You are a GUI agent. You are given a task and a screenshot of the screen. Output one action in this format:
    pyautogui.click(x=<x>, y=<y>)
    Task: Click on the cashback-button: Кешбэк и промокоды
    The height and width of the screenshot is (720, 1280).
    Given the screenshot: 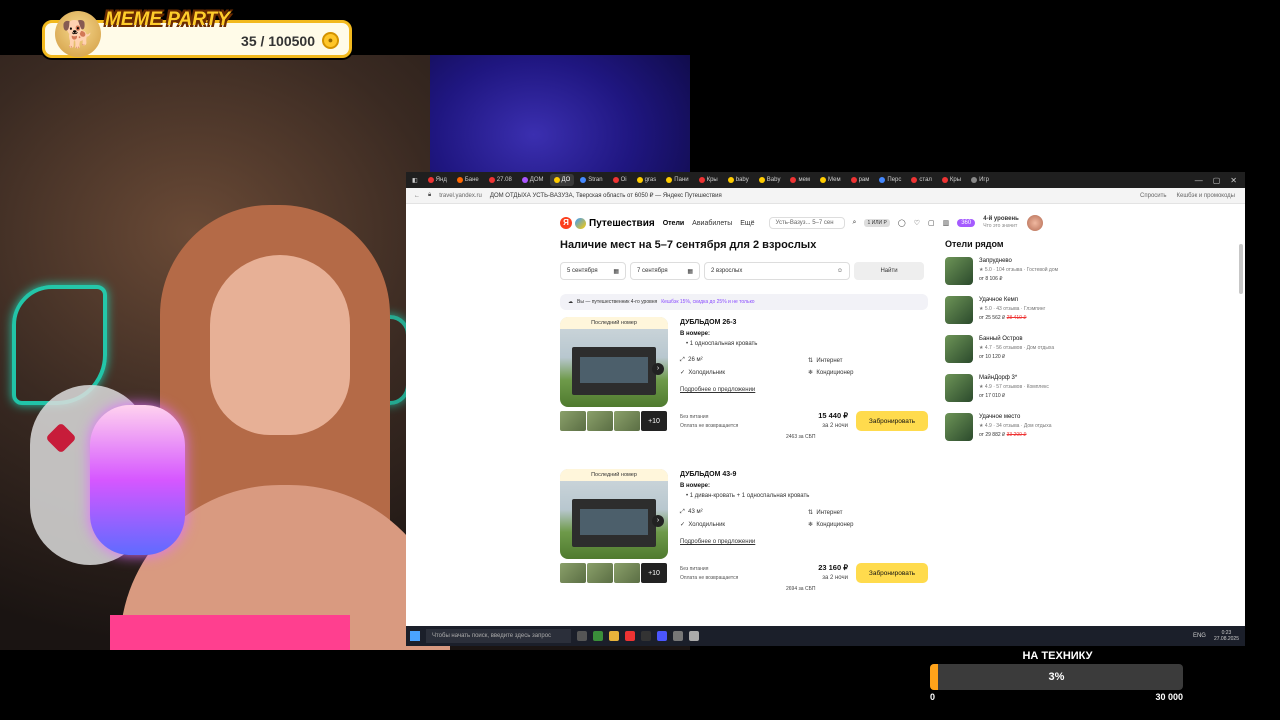 What is the action you would take?
    pyautogui.click(x=1206, y=196)
    